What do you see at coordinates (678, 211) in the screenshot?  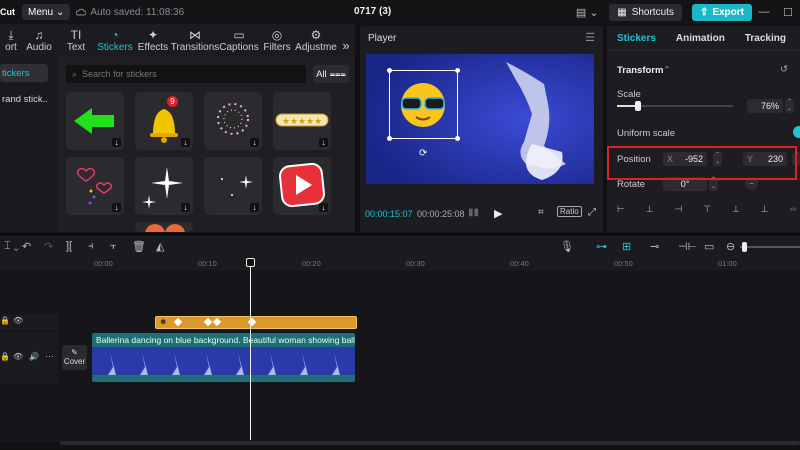 I see `align-right-icon: ⊣` at bounding box center [678, 211].